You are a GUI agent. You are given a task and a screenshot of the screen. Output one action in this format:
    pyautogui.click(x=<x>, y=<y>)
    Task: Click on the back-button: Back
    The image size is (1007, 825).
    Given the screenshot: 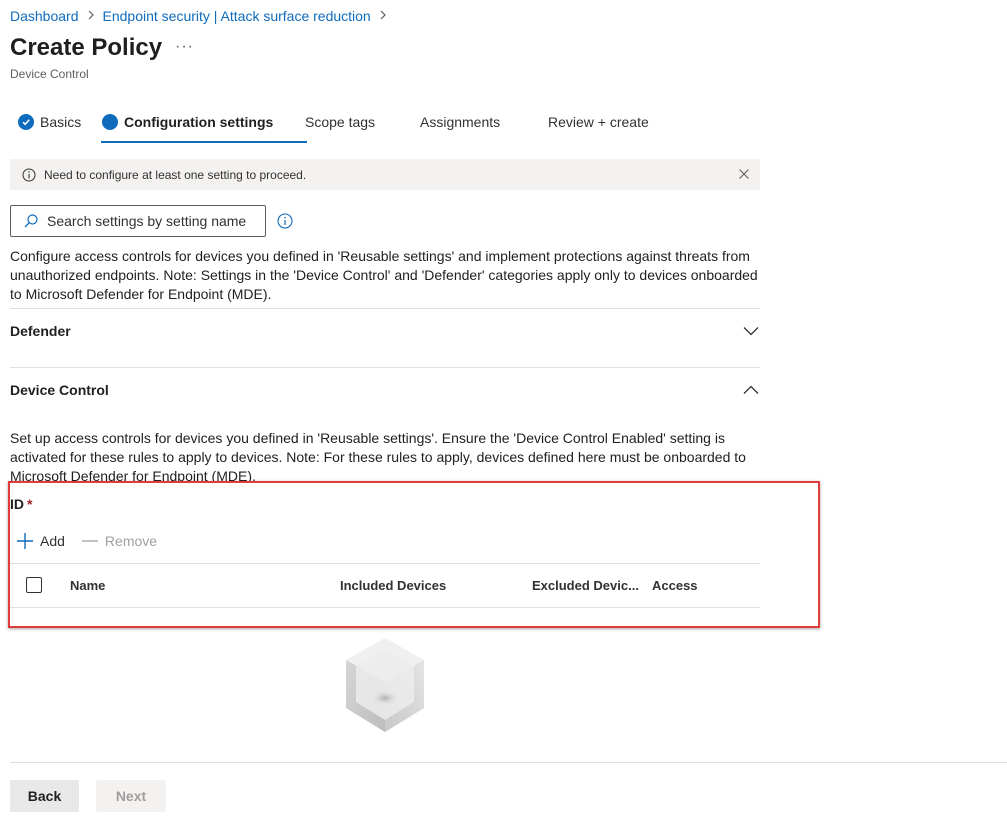 What is the action you would take?
    pyautogui.click(x=44, y=796)
    